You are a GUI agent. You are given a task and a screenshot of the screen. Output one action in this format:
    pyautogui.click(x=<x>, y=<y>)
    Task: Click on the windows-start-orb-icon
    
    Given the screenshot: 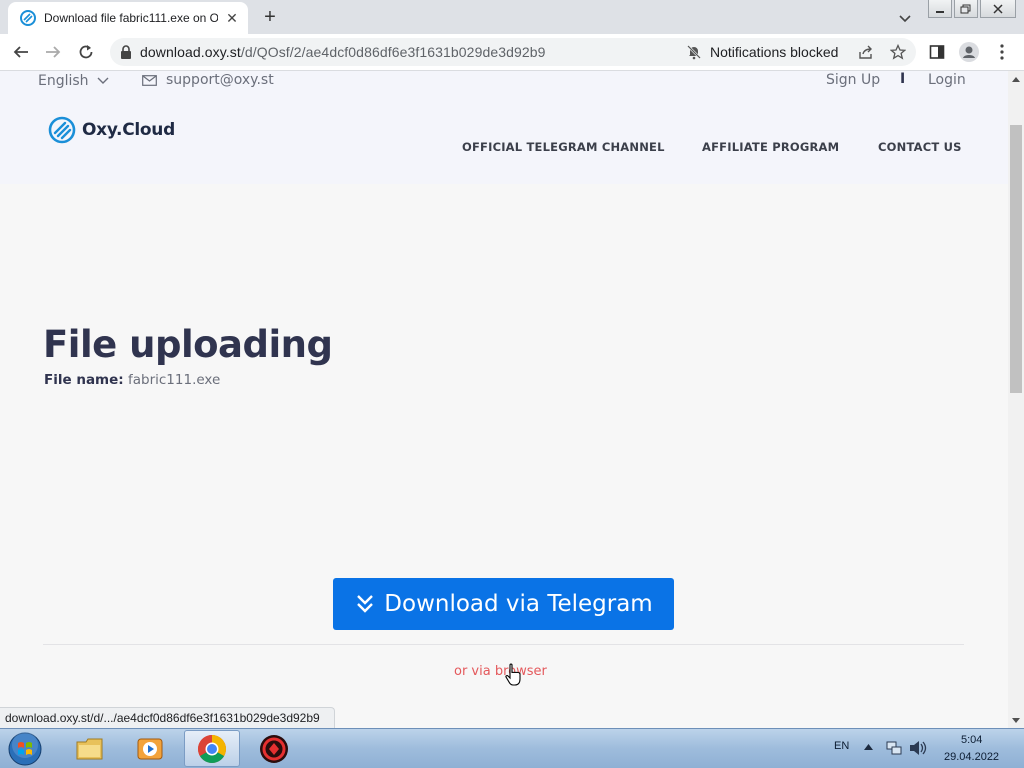 What is the action you would take?
    pyautogui.click(x=25, y=749)
    